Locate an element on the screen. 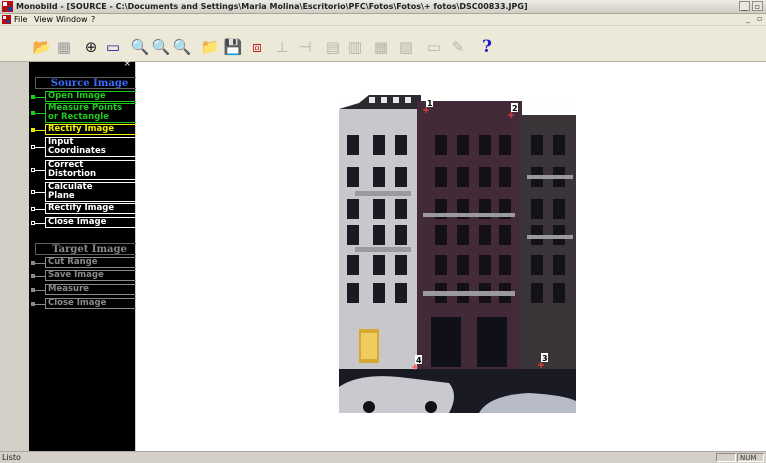  plane-3-icon: ▦ is located at coordinates (381, 47).